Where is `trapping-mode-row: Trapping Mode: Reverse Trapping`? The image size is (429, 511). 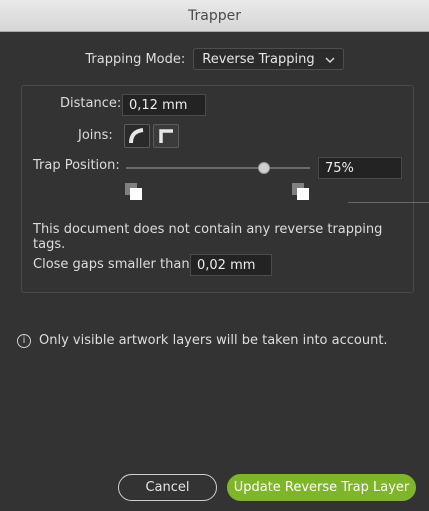
trapping-mode-row: Trapping Mode: Reverse Trapping is located at coordinates (214, 59).